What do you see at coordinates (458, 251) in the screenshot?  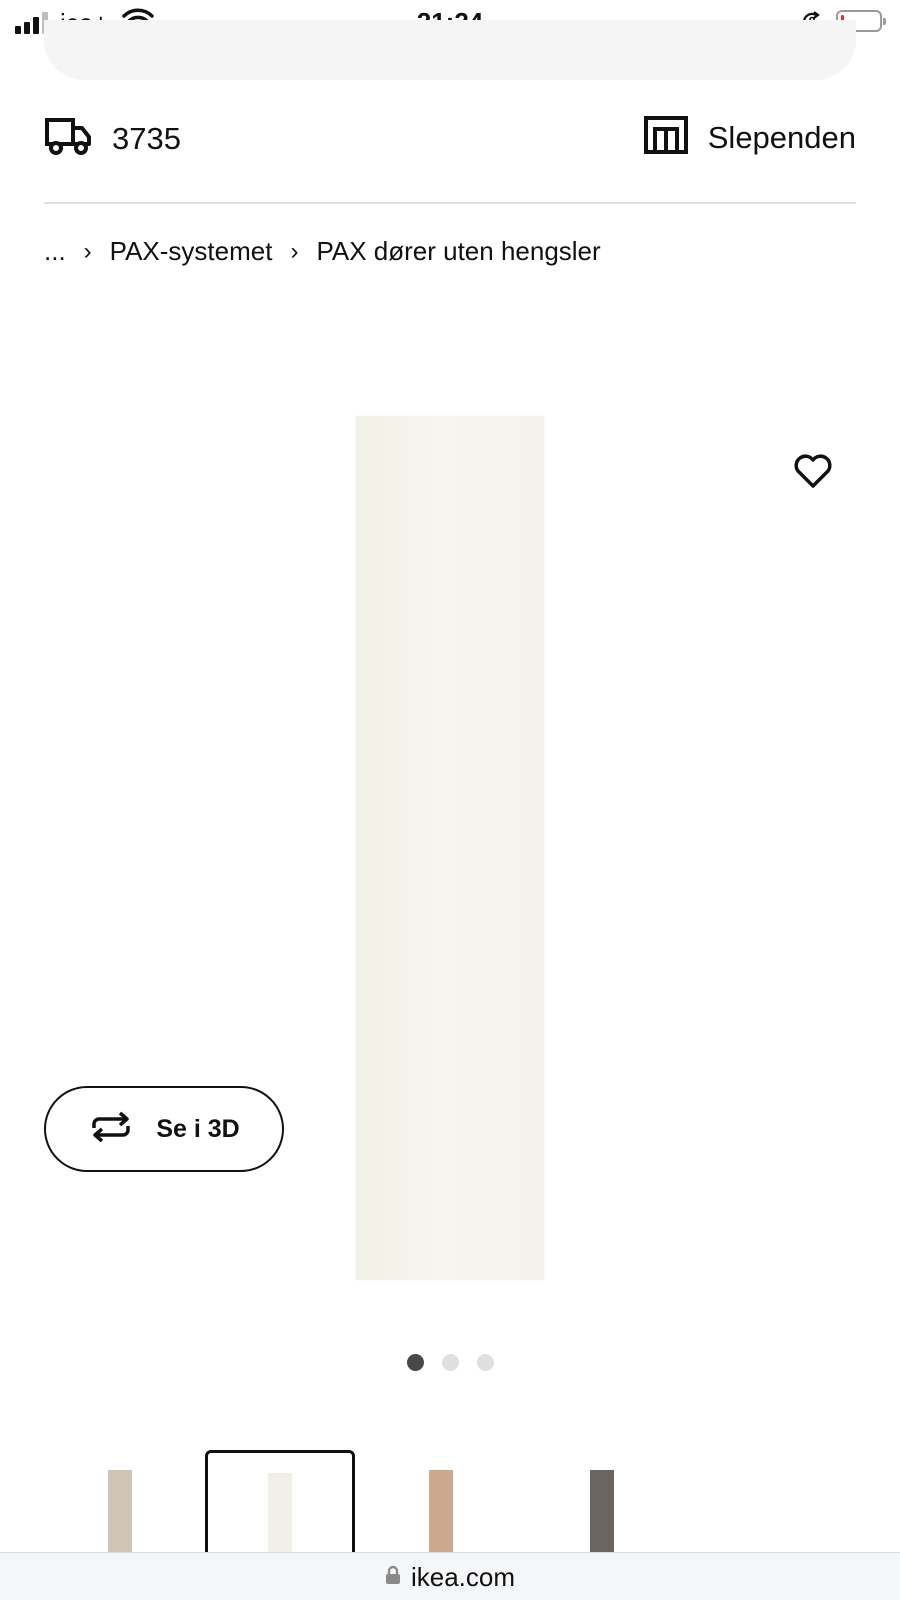 I see `breadcrumb-item-pax-doors: PAX dører uten hengsler` at bounding box center [458, 251].